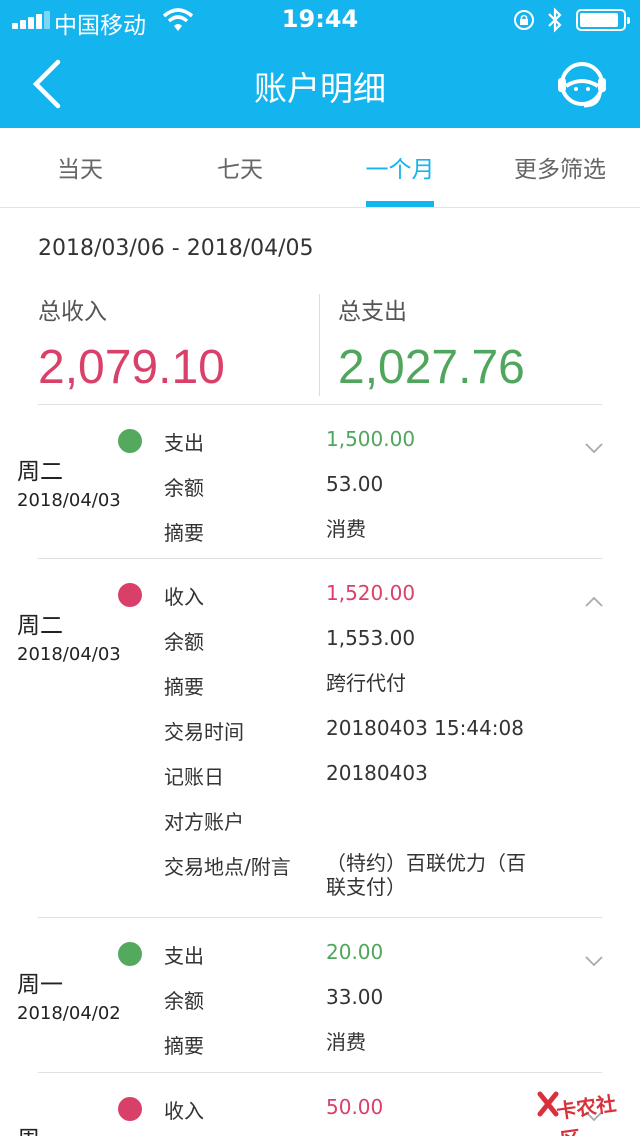  What do you see at coordinates (400, 167) in the screenshot?
I see `tab-one-month: 一个月` at bounding box center [400, 167].